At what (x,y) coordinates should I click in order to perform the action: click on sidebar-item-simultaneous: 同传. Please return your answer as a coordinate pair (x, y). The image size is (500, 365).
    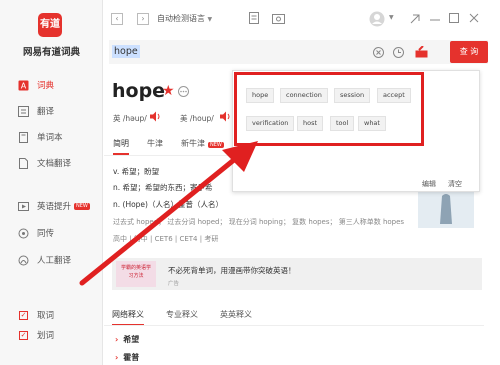
    Looking at the image, I should click on (35, 233).